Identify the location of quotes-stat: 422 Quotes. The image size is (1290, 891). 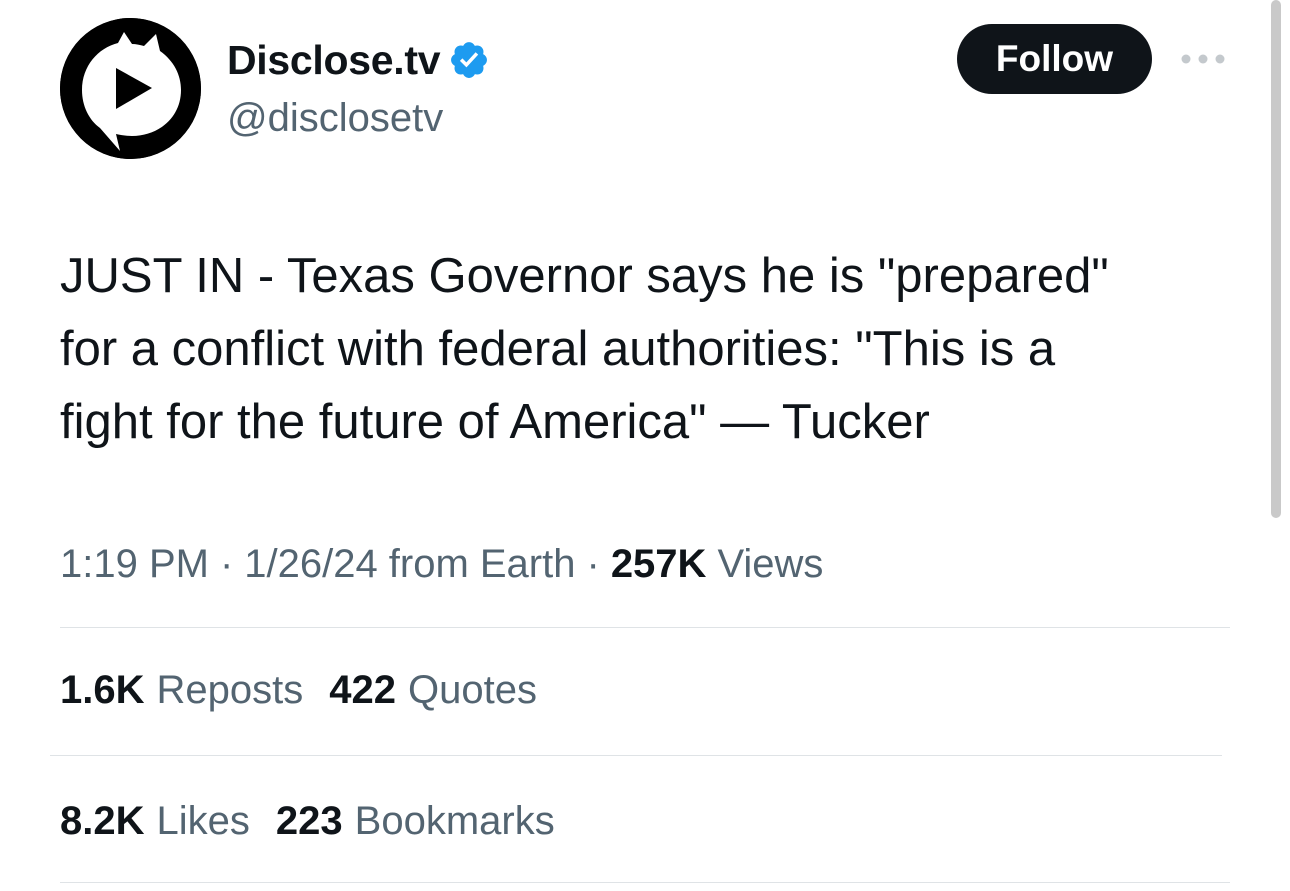
(433, 690).